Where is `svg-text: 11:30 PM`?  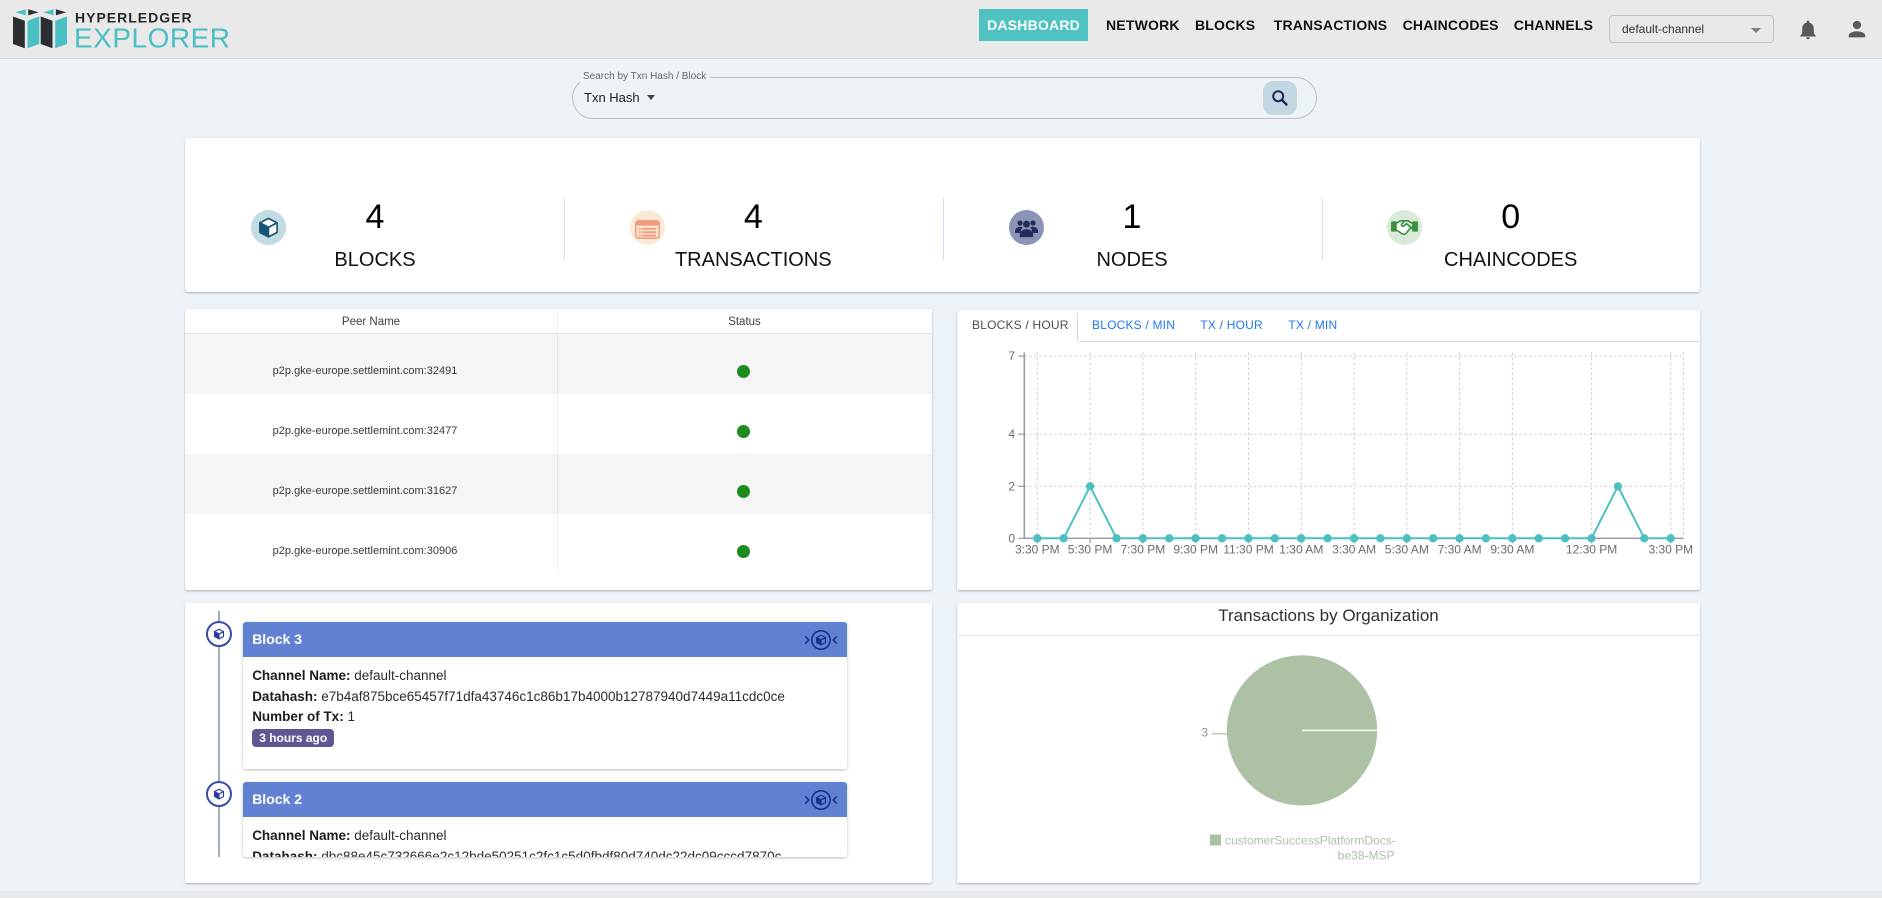 svg-text: 11:30 PM is located at coordinates (1248, 549).